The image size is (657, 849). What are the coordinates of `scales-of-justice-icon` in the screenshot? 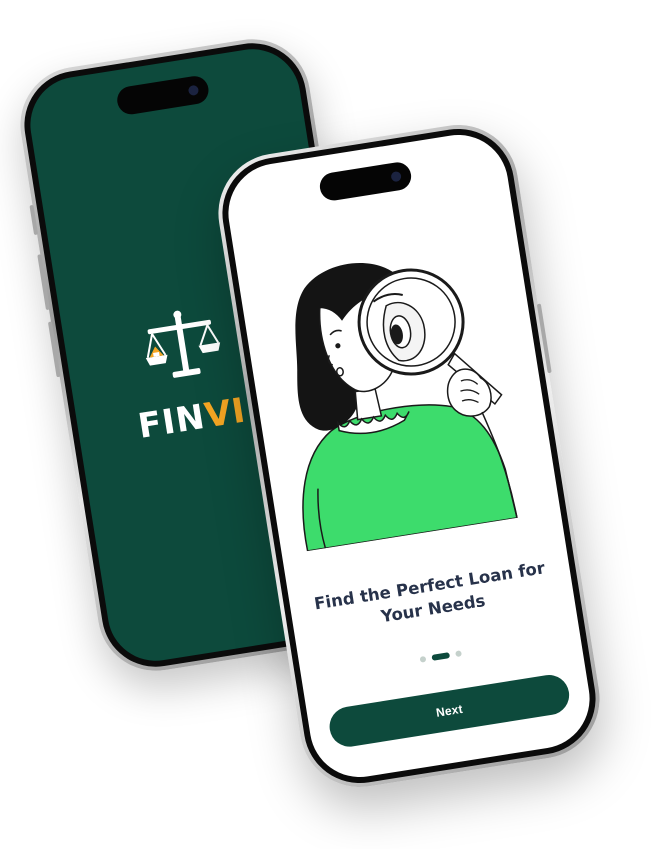 It's located at (183, 344).